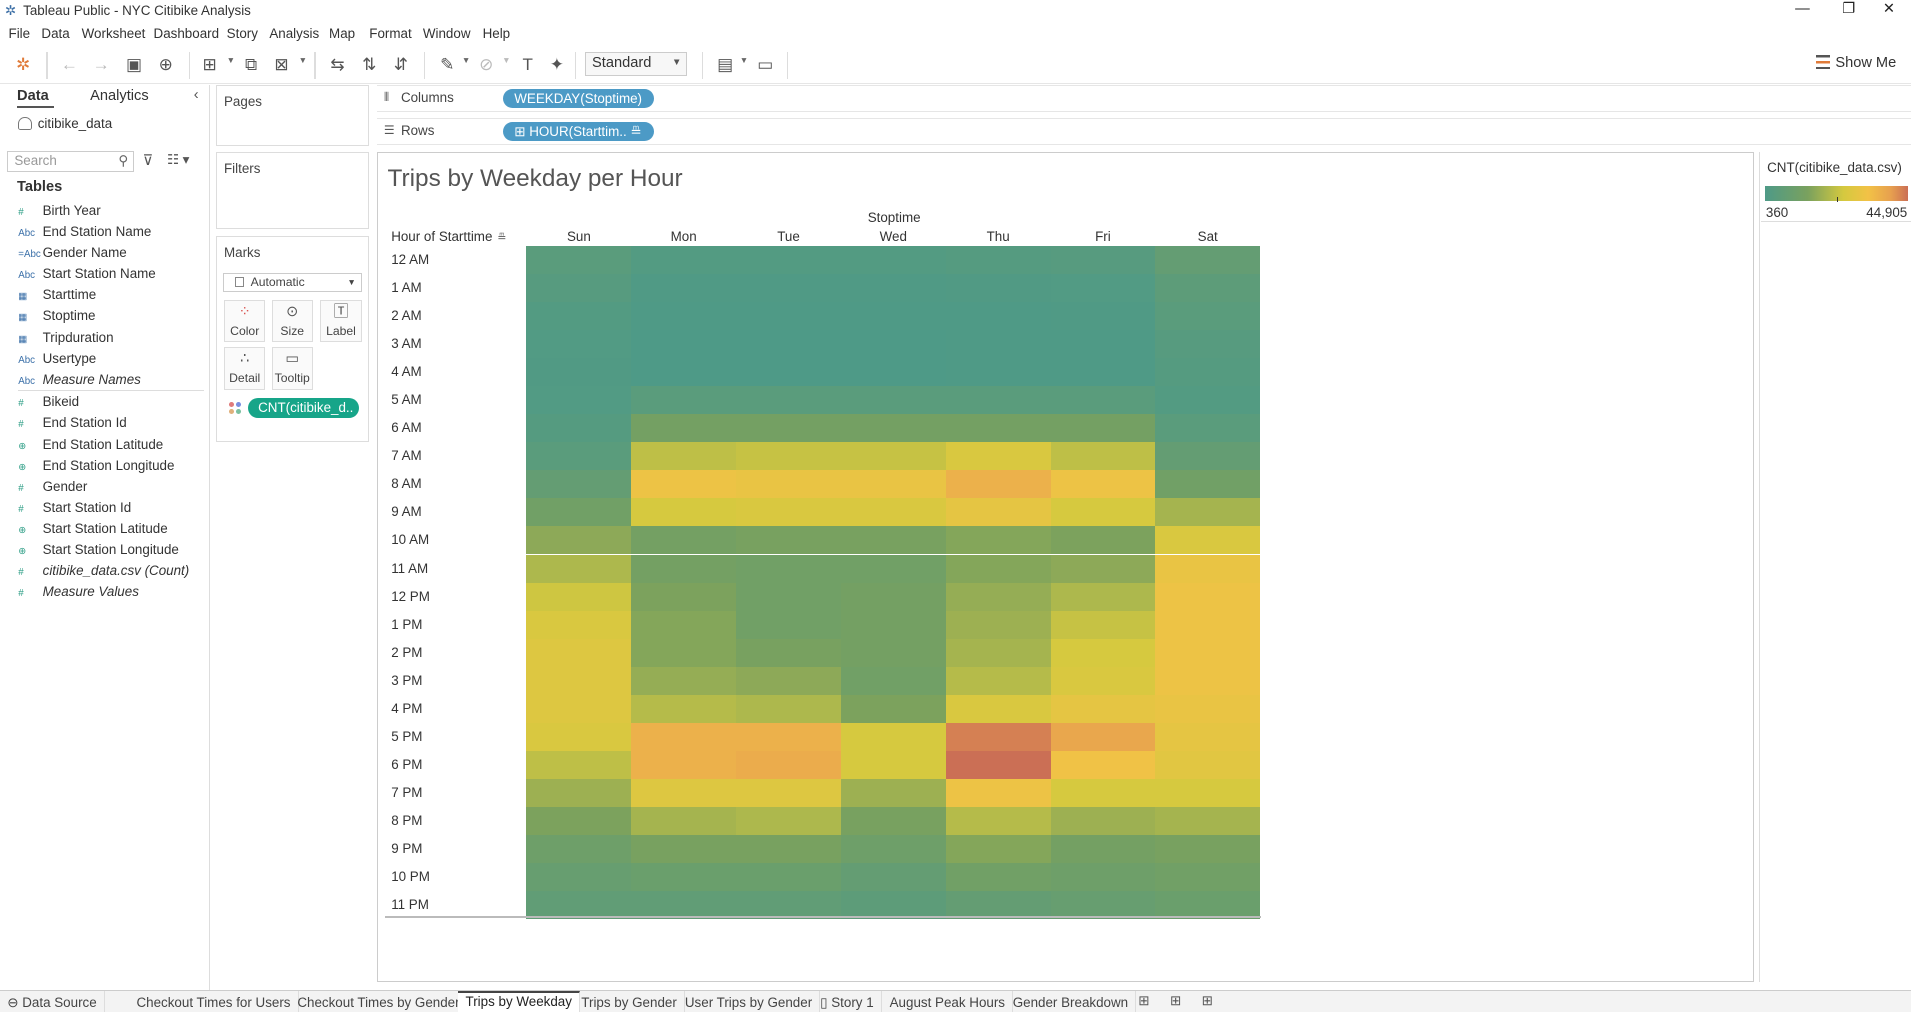 The width and height of the screenshot is (1911, 1012). Describe the element at coordinates (452, 372) in the screenshot. I see `row-header: 4 AM` at that location.